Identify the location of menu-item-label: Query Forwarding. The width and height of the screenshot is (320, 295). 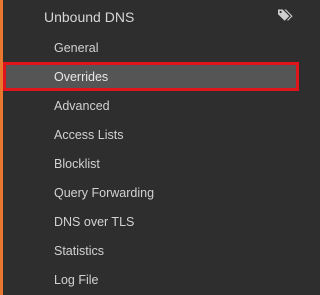
(104, 192).